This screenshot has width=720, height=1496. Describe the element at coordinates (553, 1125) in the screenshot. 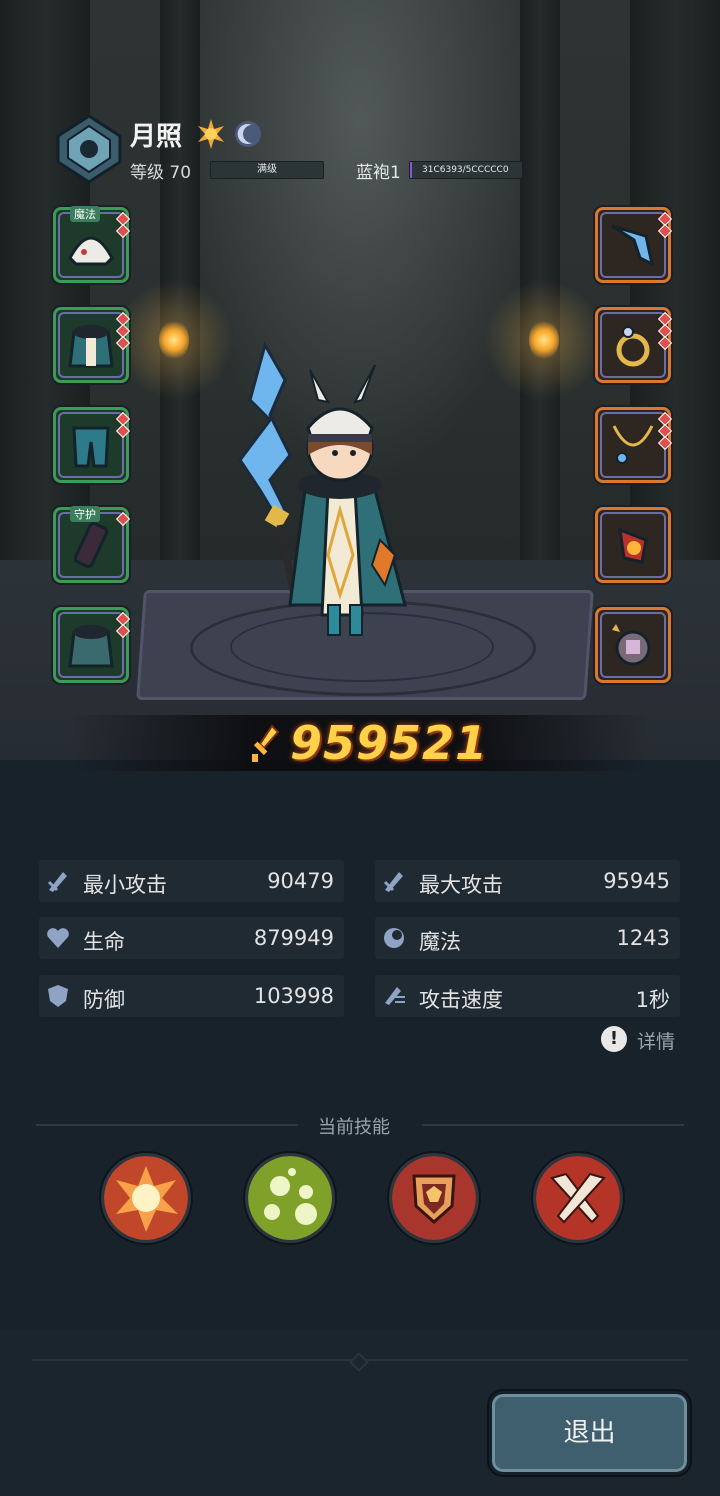

I see `skills-divider-right` at that location.